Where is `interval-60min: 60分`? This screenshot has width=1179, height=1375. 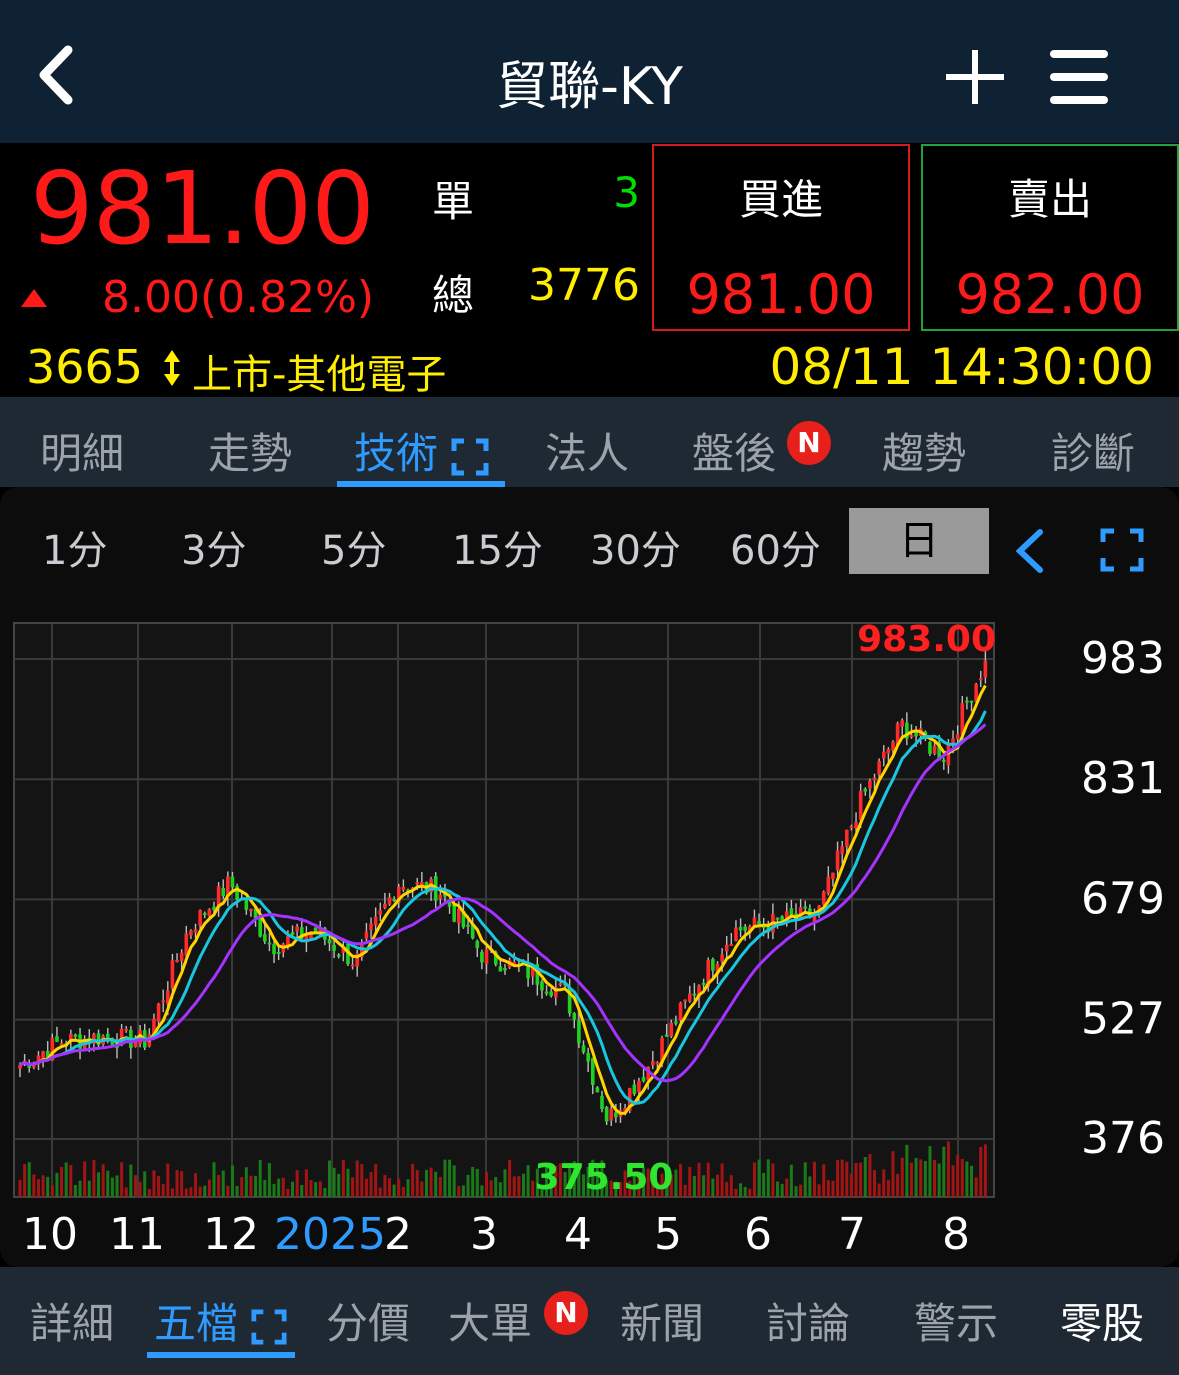
interval-60min: 60分 is located at coordinates (775, 547).